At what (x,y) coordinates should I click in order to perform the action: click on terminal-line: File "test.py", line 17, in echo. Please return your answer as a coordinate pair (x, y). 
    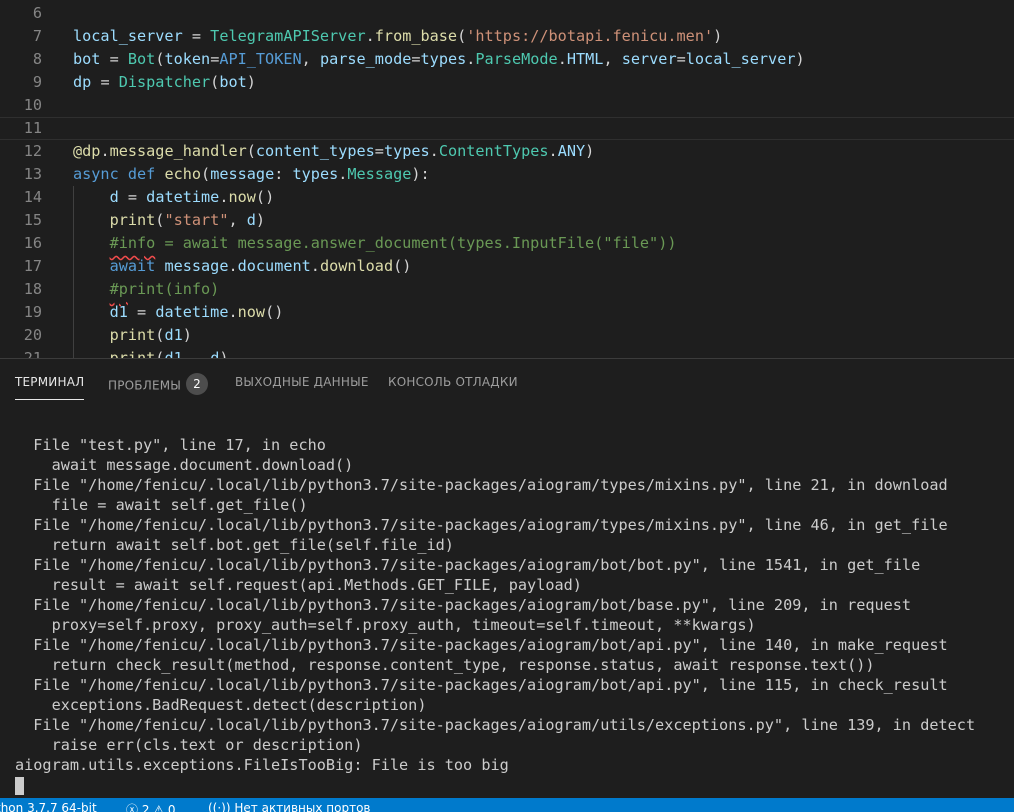
    Looking at the image, I should click on (170, 445).